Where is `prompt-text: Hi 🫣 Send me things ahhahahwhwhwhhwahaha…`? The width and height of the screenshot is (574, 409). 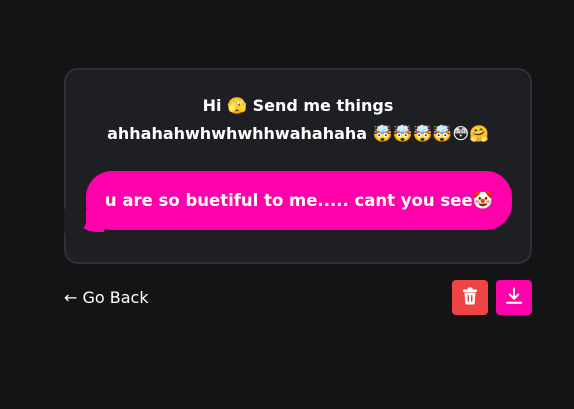 prompt-text: Hi 🫣 Send me things ahhahahwhwhwhhwahaha… is located at coordinates (298, 120).